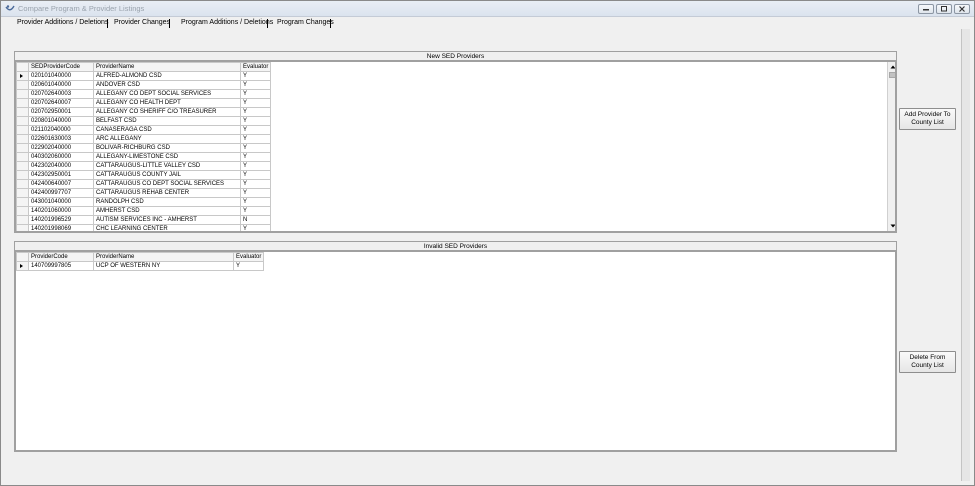 The image size is (975, 486). What do you see at coordinates (61, 103) in the screenshot?
I see `cell-code: 020702640007` at bounding box center [61, 103].